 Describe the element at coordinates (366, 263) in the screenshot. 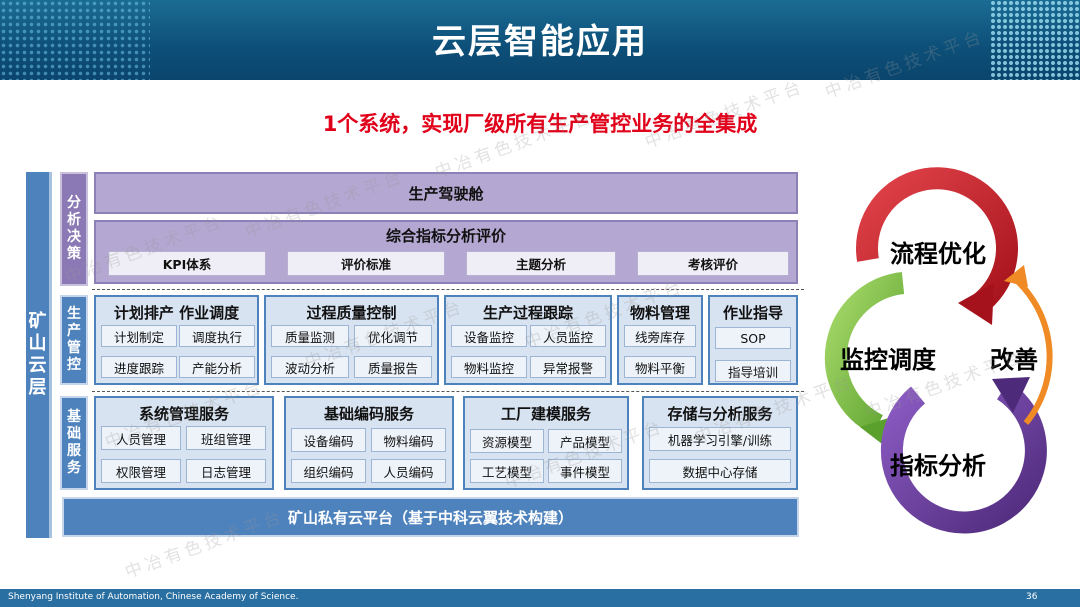

I see `evaluation-item: 评价标准` at that location.